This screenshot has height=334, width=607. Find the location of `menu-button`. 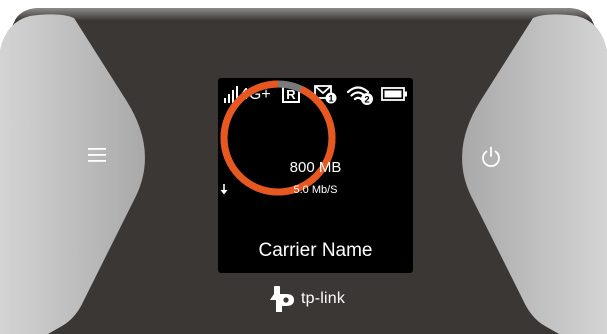

menu-button is located at coordinates (109, 167).